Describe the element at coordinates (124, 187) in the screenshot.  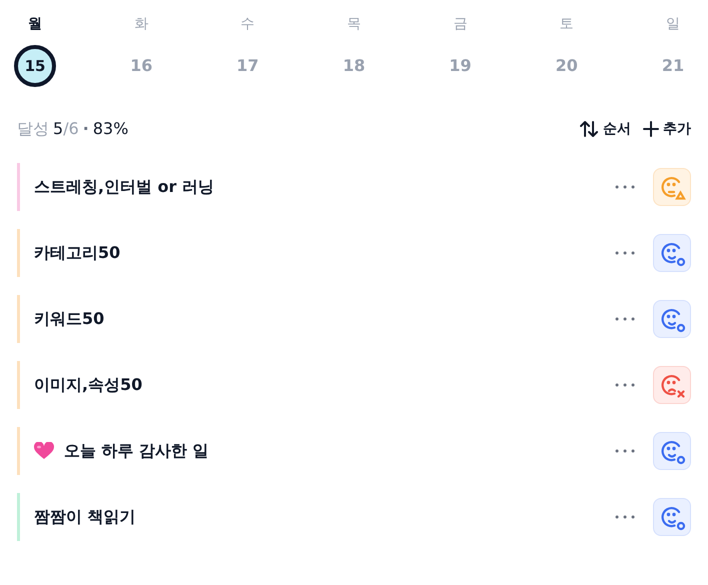
I see `task-title: 스트레칭,인터벌 or 러닝` at that location.